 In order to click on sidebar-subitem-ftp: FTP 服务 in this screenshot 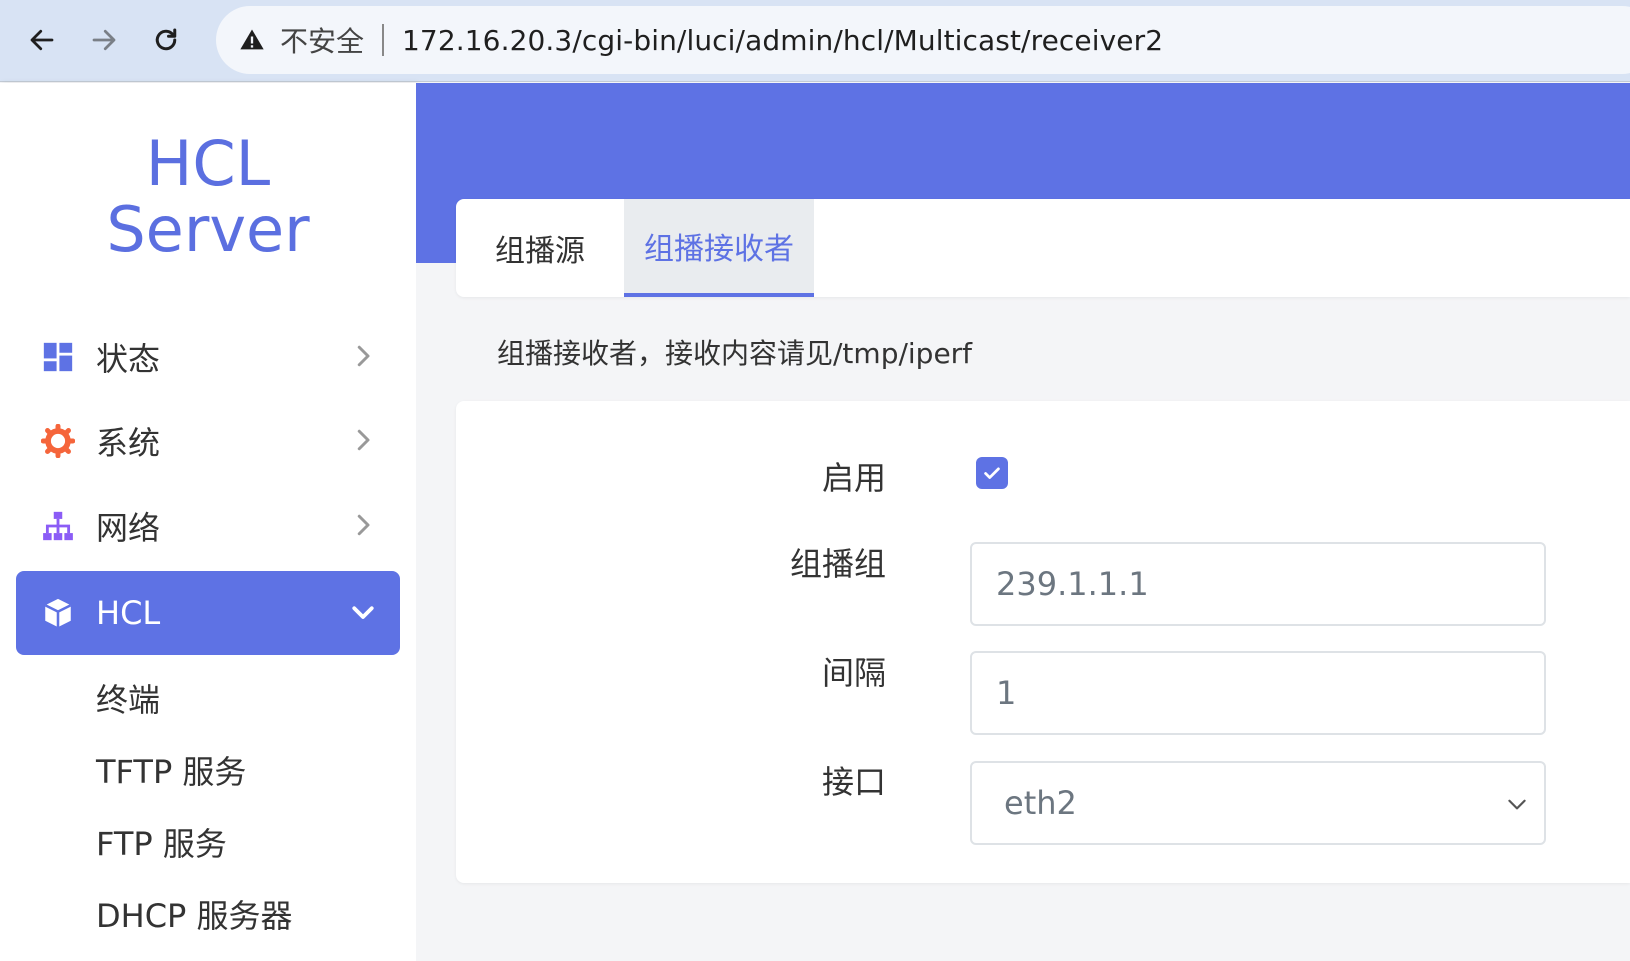, I will do `click(161, 842)`.